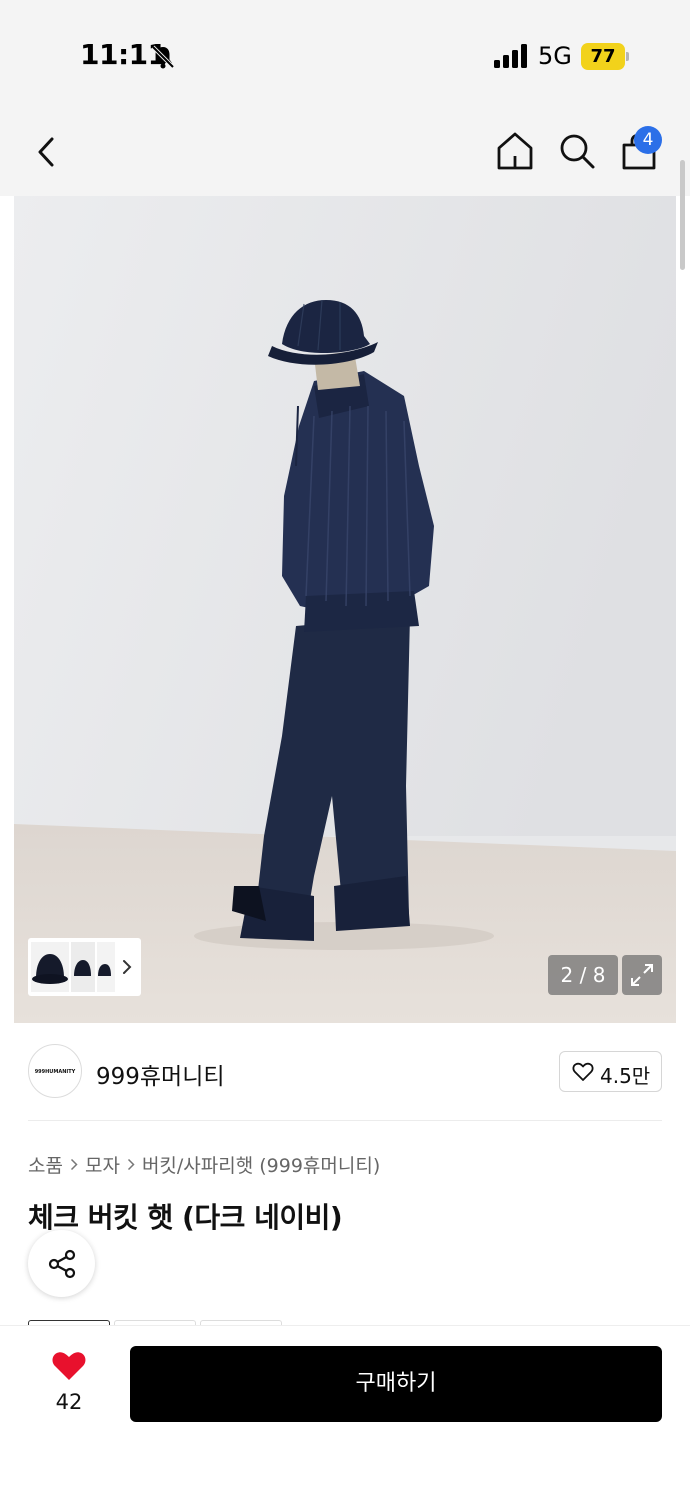 This screenshot has width=690, height=1500. I want to click on battery-tip, so click(627, 56).